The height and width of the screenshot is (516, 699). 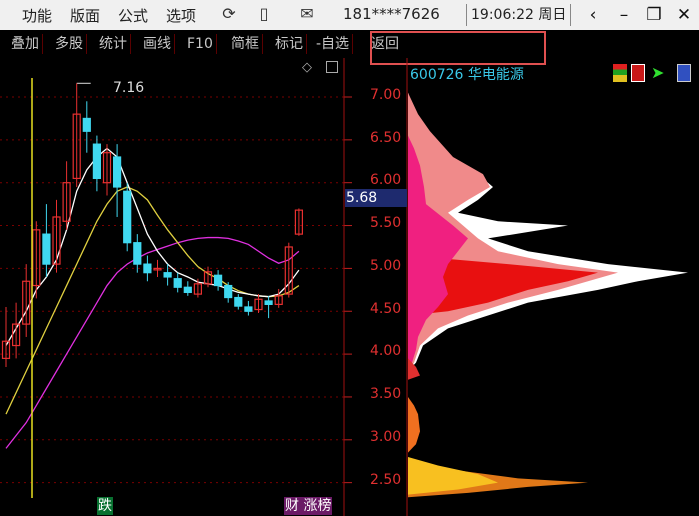 What do you see at coordinates (386, 351) in the screenshot?
I see `tick-4-00: 4.00` at bounding box center [386, 351].